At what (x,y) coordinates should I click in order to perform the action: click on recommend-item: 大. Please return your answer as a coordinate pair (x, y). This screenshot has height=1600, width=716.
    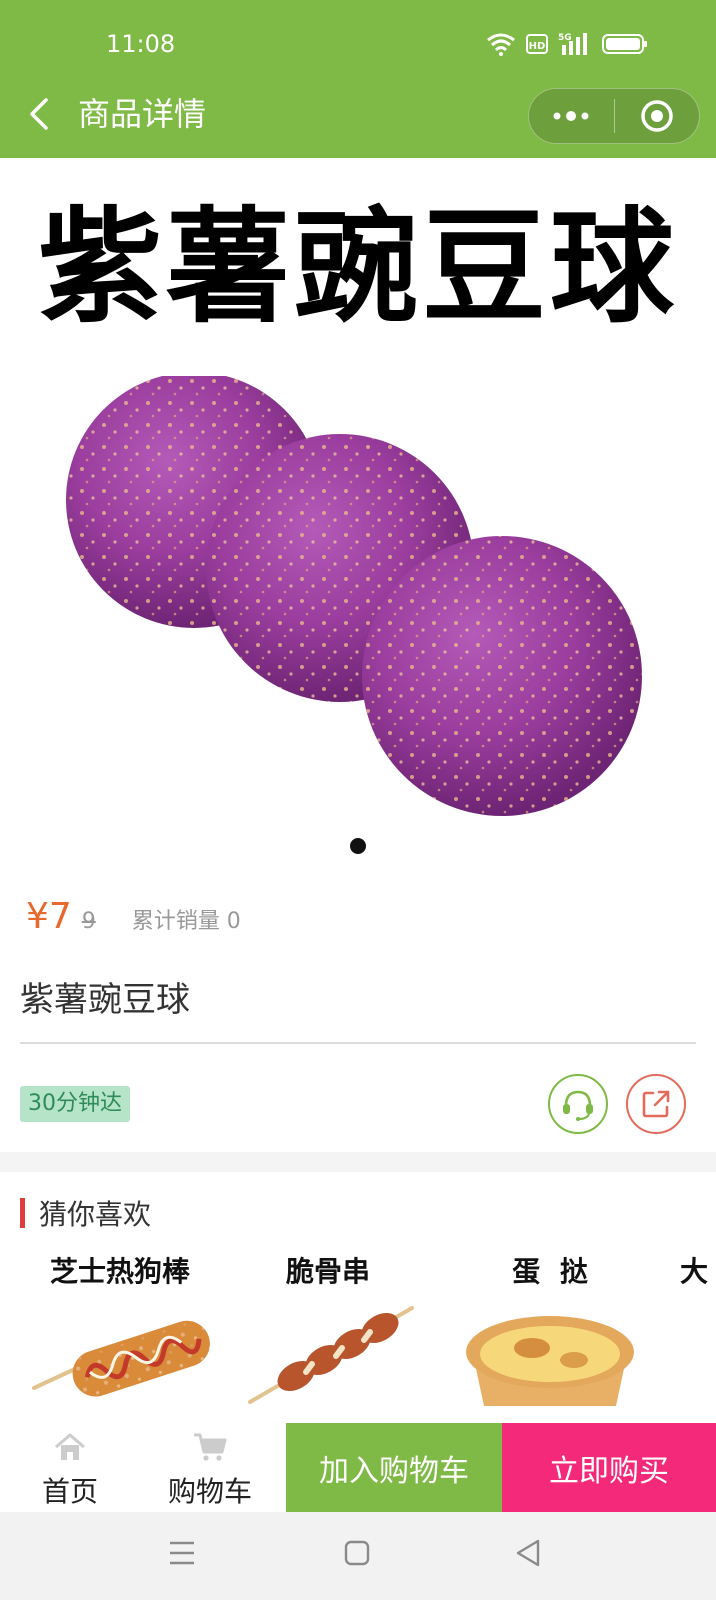
    Looking at the image, I should click on (698, 1339).